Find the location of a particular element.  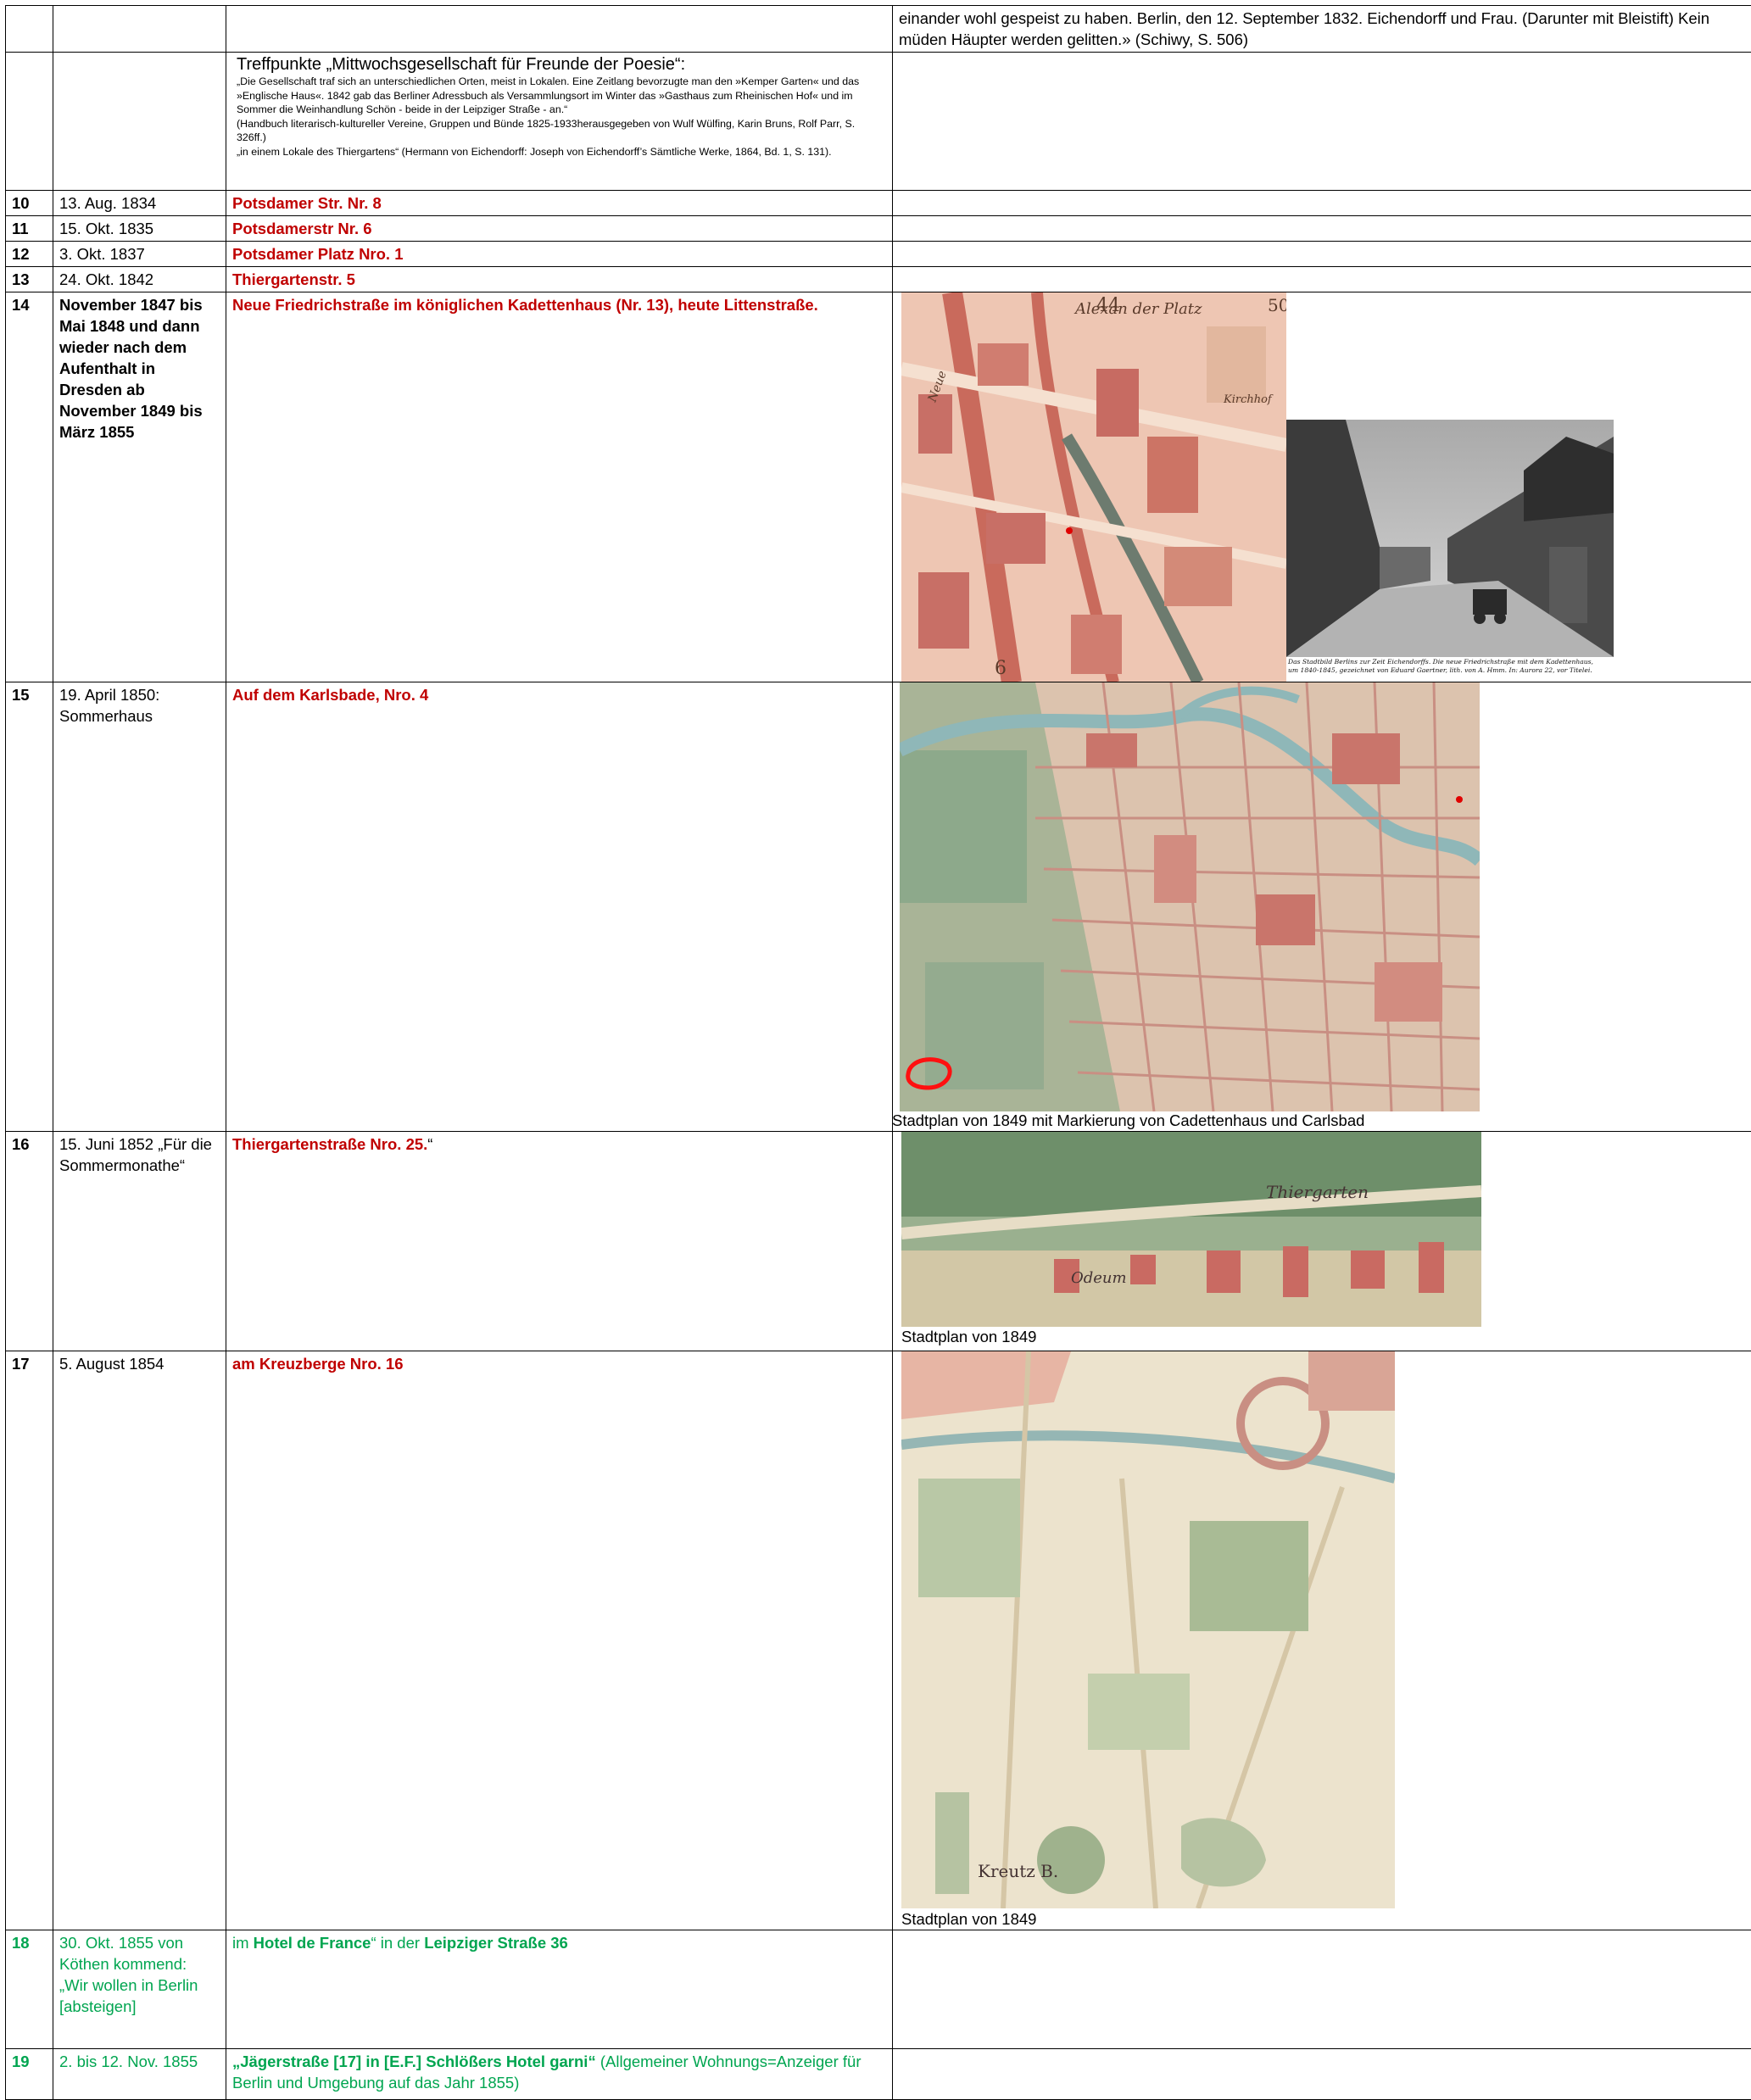

row-address-tail: “ is located at coordinates (430, 1144).